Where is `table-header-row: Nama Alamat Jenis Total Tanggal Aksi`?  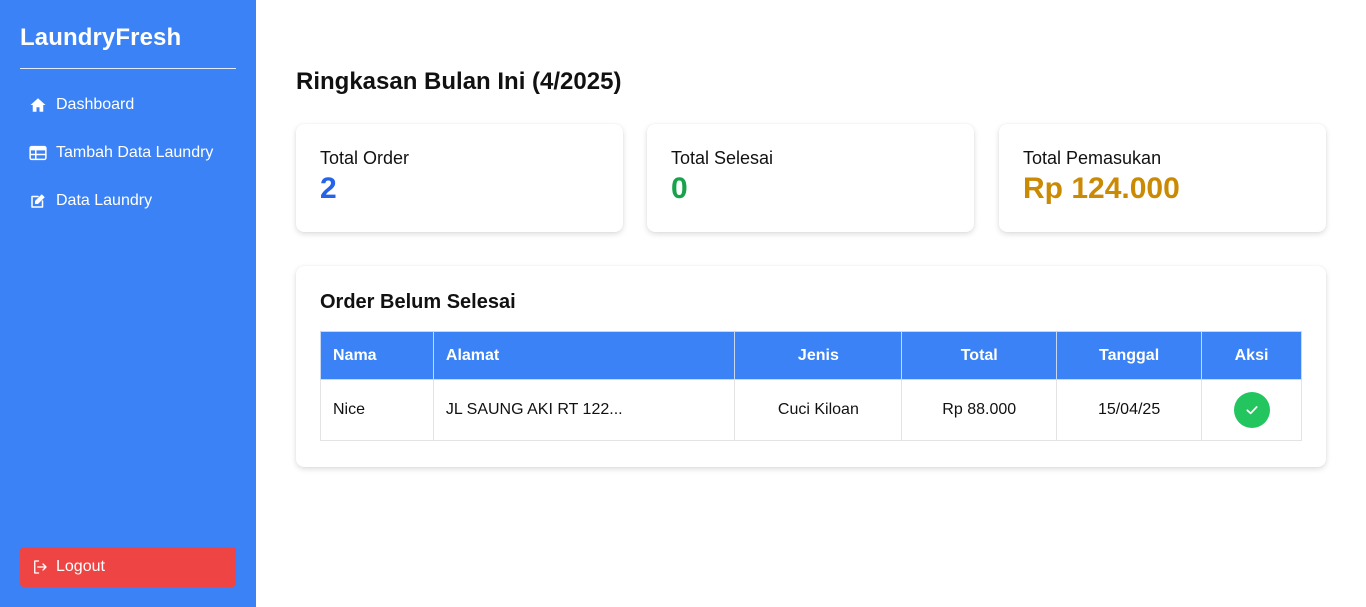
table-header-row: Nama Alamat Jenis Total Tanggal Aksi is located at coordinates (811, 355).